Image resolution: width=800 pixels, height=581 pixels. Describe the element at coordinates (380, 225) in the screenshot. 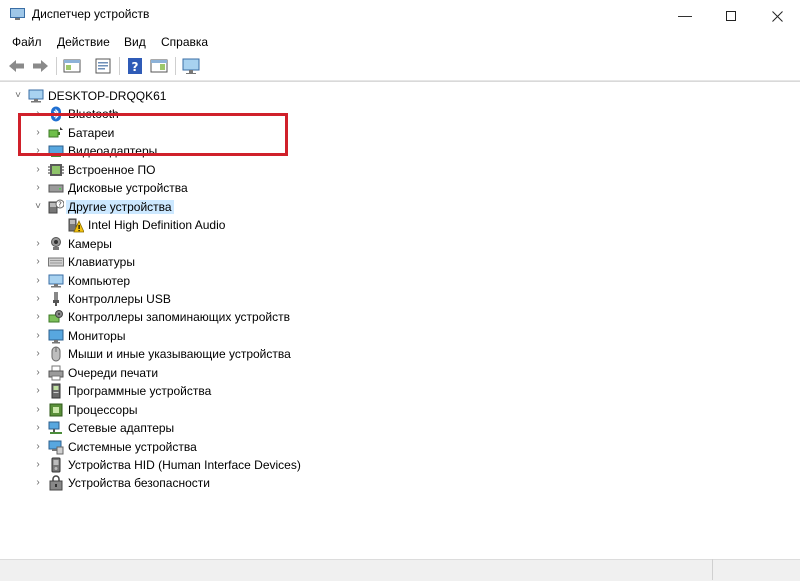

I see `tree-item-device: Intel High Definition Audio` at that location.